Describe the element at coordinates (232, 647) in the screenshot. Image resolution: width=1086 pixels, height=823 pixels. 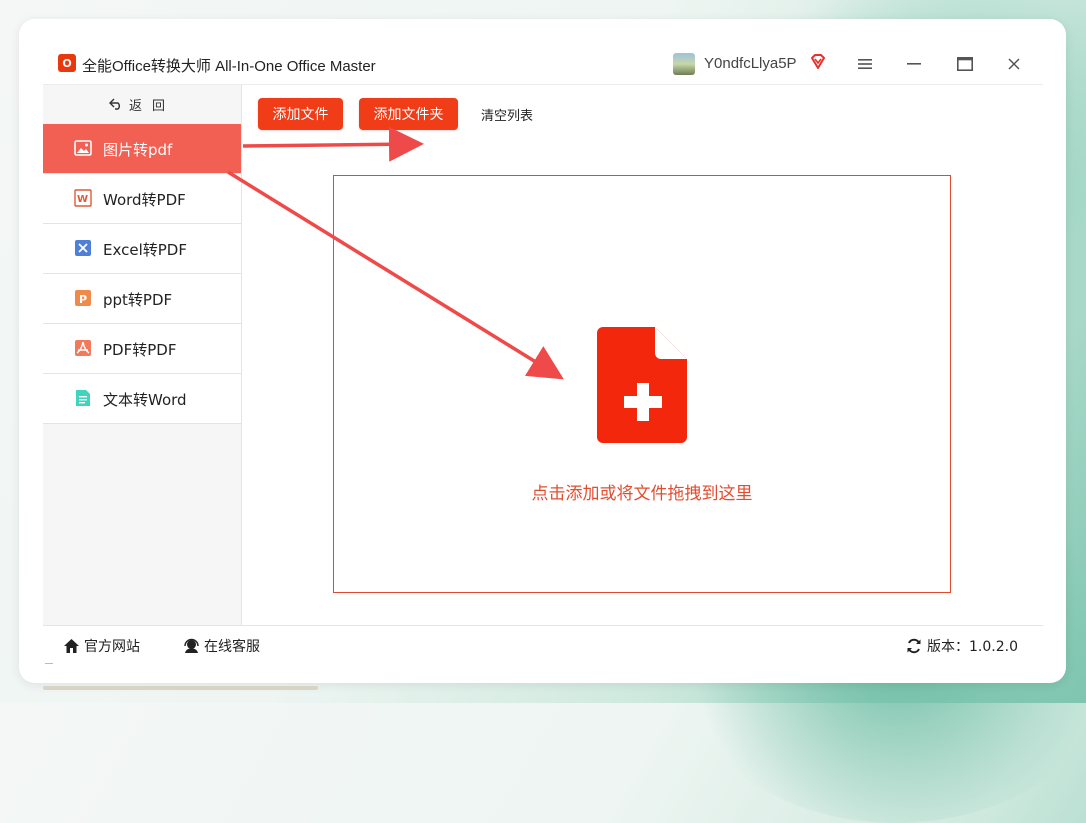
I see `online-support-label: 在线客服` at that location.